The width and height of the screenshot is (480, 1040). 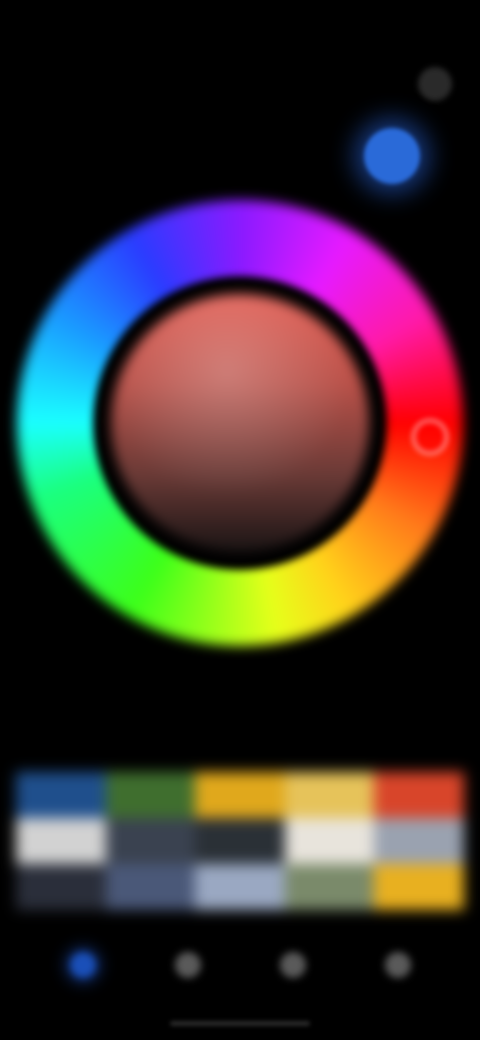 I want to click on nav-item-color, so click(x=83, y=965).